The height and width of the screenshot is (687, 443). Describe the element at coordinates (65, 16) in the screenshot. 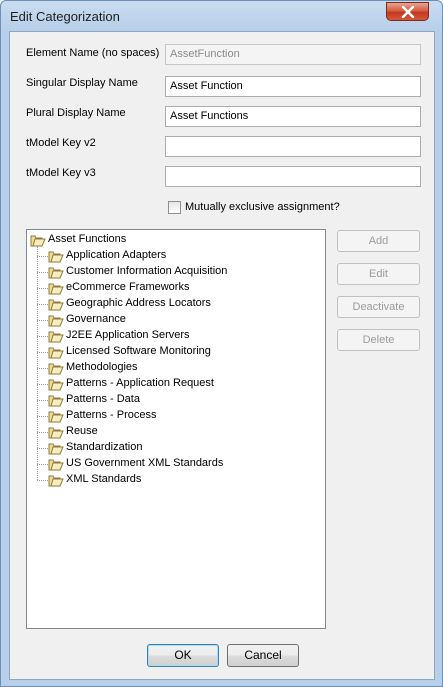

I see `window-title: Edit Categorization` at that location.